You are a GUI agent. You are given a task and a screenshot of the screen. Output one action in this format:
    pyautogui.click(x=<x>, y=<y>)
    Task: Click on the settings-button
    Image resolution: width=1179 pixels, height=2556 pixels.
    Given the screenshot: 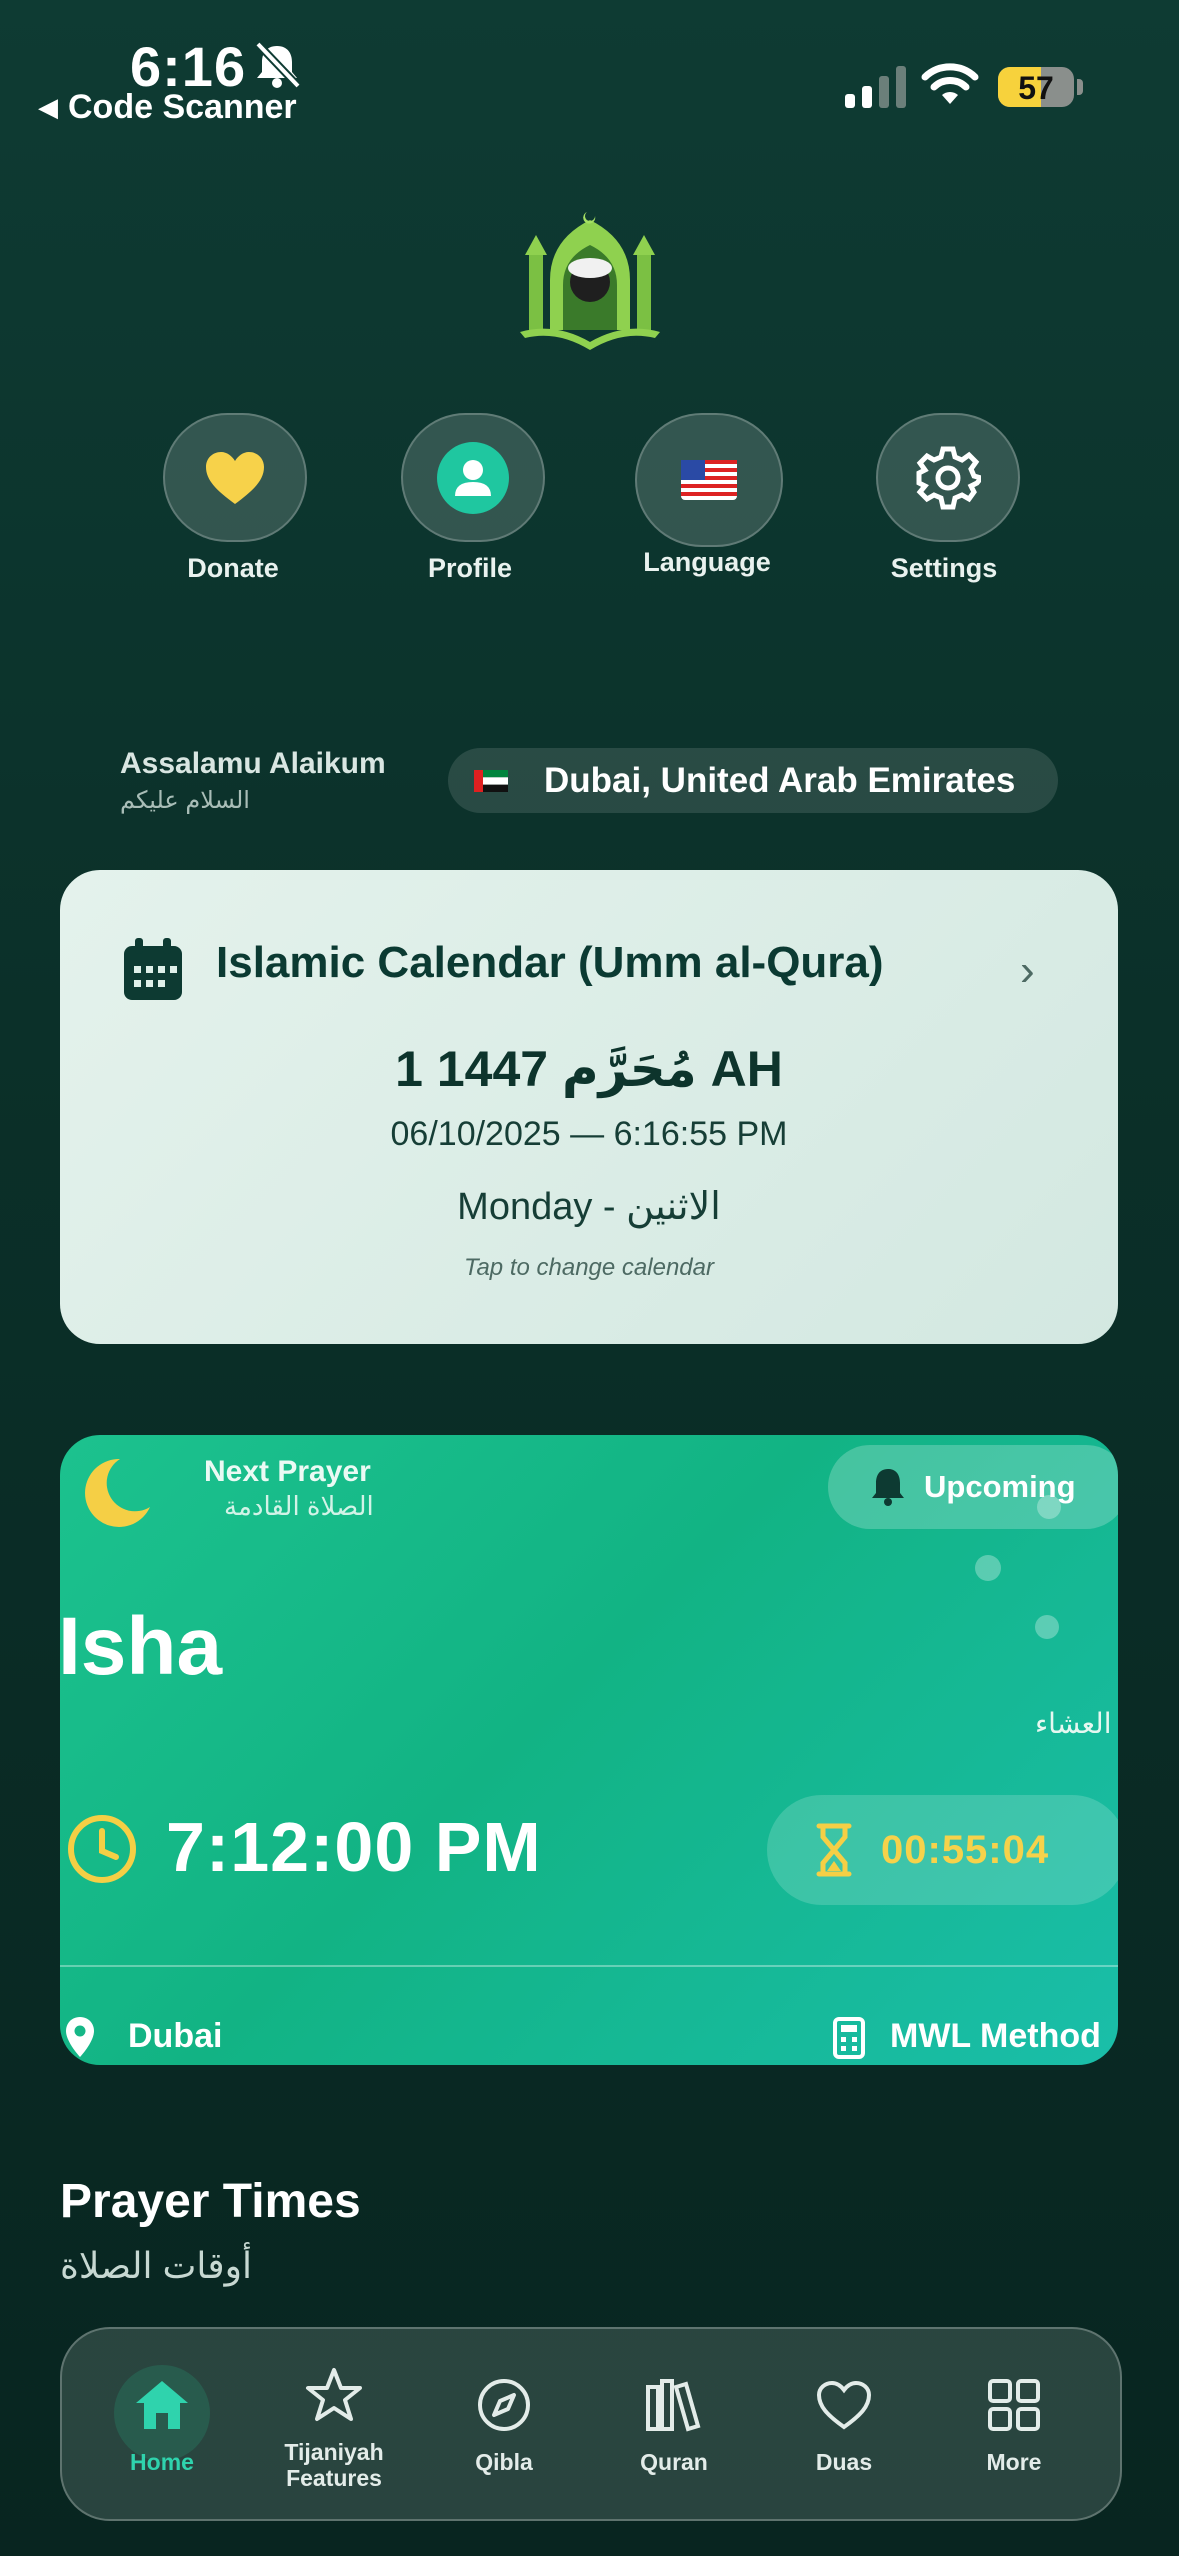 What is the action you would take?
    pyautogui.click(x=948, y=477)
    